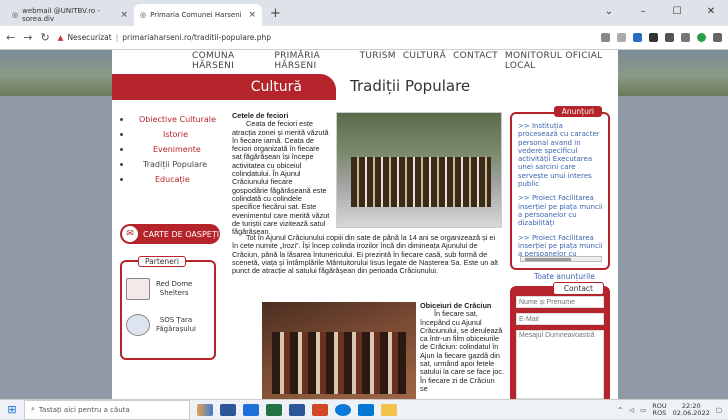 The width and height of the screenshot is (728, 420). What do you see at coordinates (560, 364) in the screenshot?
I see `message-field` at bounding box center [560, 364].